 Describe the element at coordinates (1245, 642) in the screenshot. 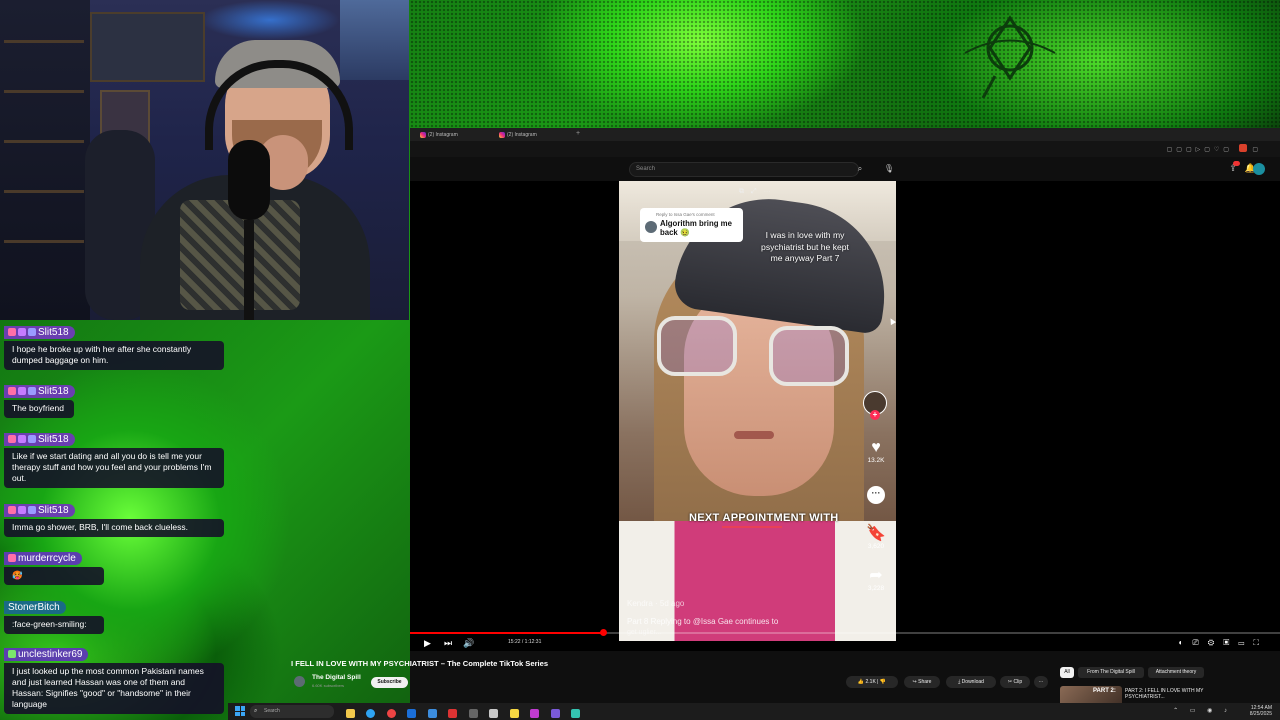

I see `theater-icon: ▭` at that location.